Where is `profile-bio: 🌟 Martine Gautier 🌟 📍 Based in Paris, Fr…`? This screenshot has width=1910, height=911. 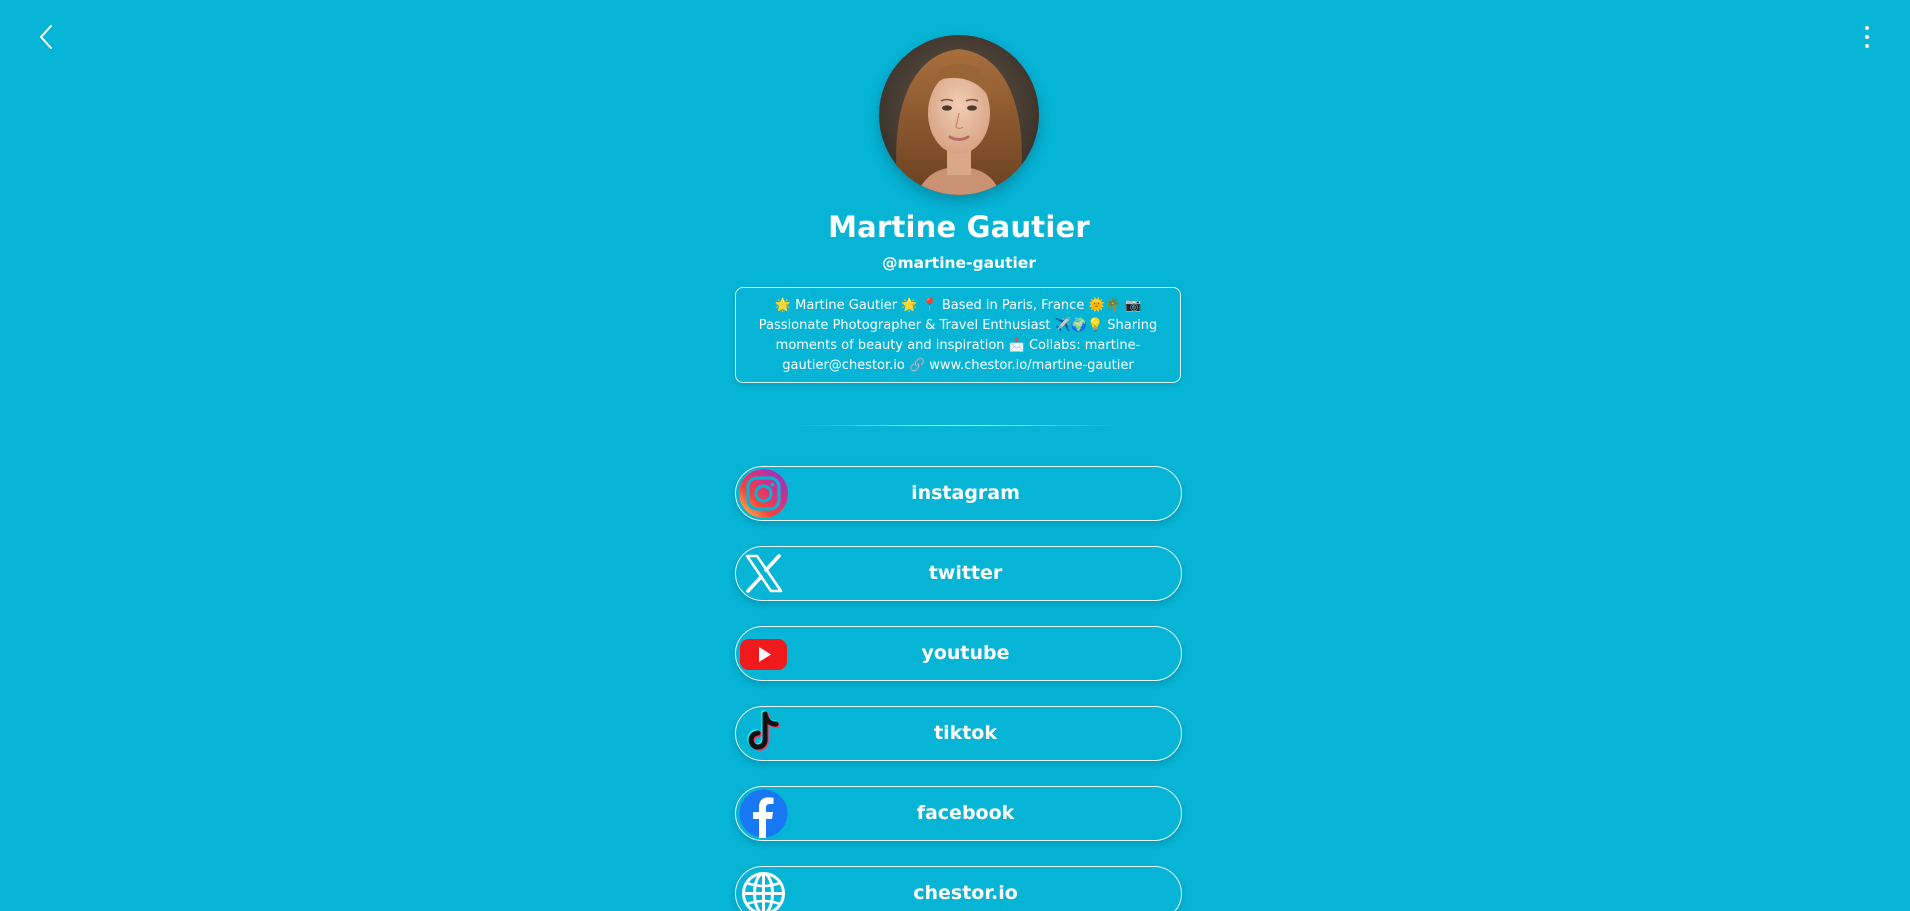 profile-bio: 🌟 Martine Gautier 🌟 📍 Based in Paris, Fr… is located at coordinates (958, 335).